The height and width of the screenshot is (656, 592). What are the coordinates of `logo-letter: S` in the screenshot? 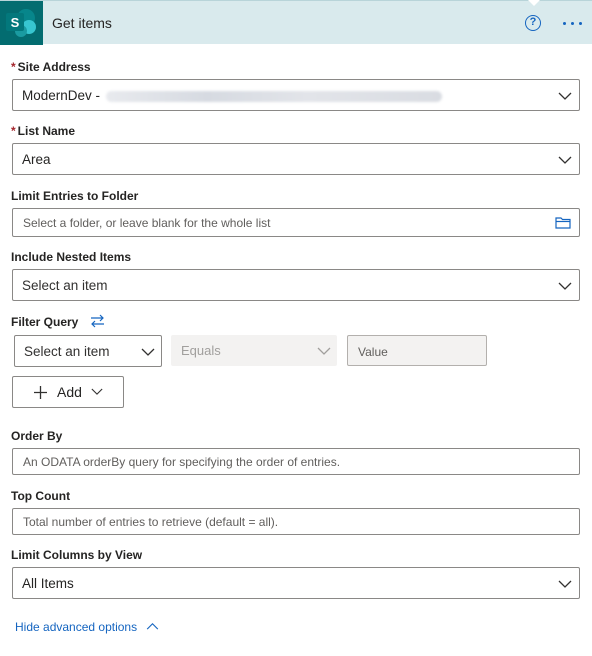 It's located at (15, 22).